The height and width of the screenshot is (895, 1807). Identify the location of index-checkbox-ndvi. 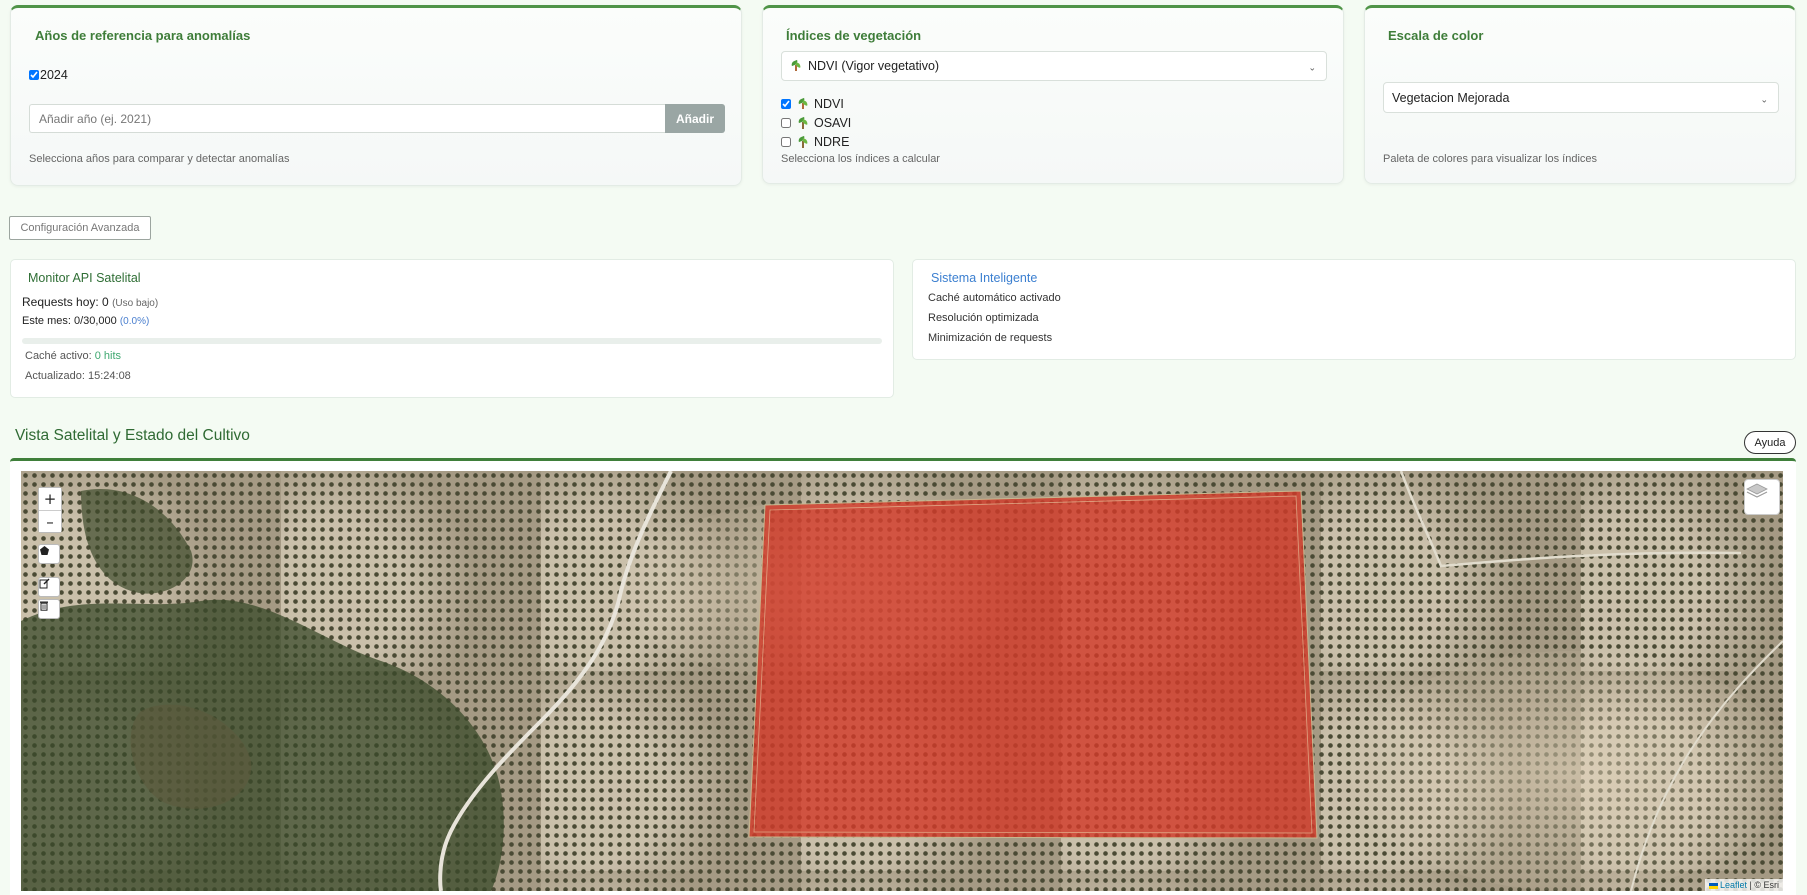
(786, 103).